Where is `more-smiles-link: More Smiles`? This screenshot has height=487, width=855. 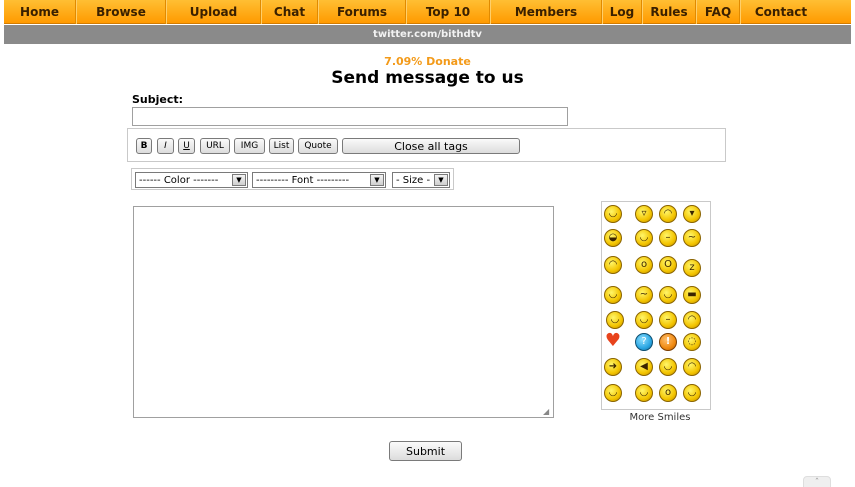 more-smiles-link: More Smiles is located at coordinates (660, 417).